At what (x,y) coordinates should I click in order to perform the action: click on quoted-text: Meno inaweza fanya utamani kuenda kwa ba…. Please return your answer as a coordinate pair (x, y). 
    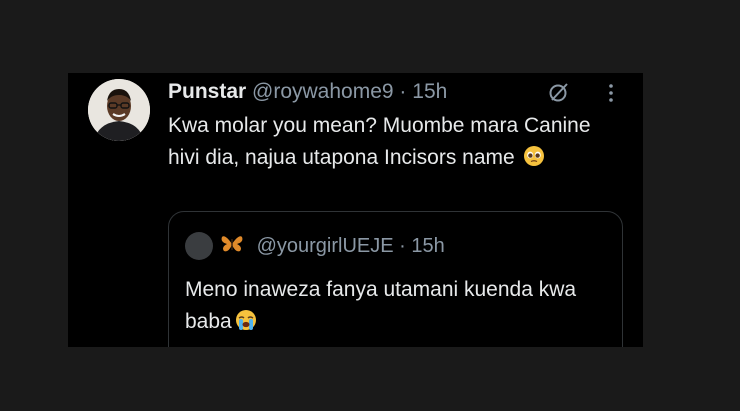
    Looking at the image, I should click on (395, 306).